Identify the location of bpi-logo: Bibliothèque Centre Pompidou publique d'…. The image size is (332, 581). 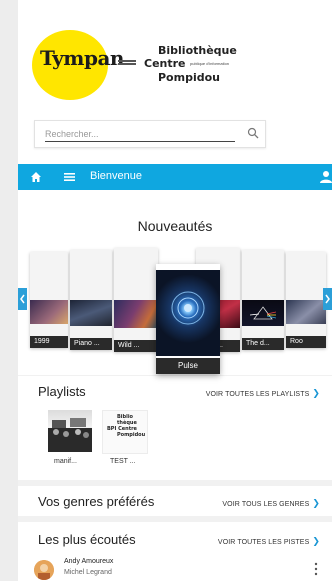
(177, 65).